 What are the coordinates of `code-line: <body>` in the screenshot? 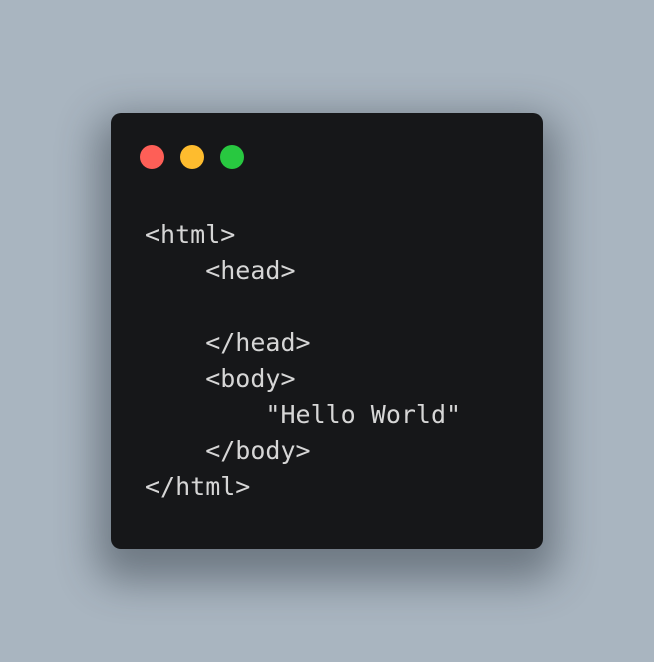 It's located at (220, 378).